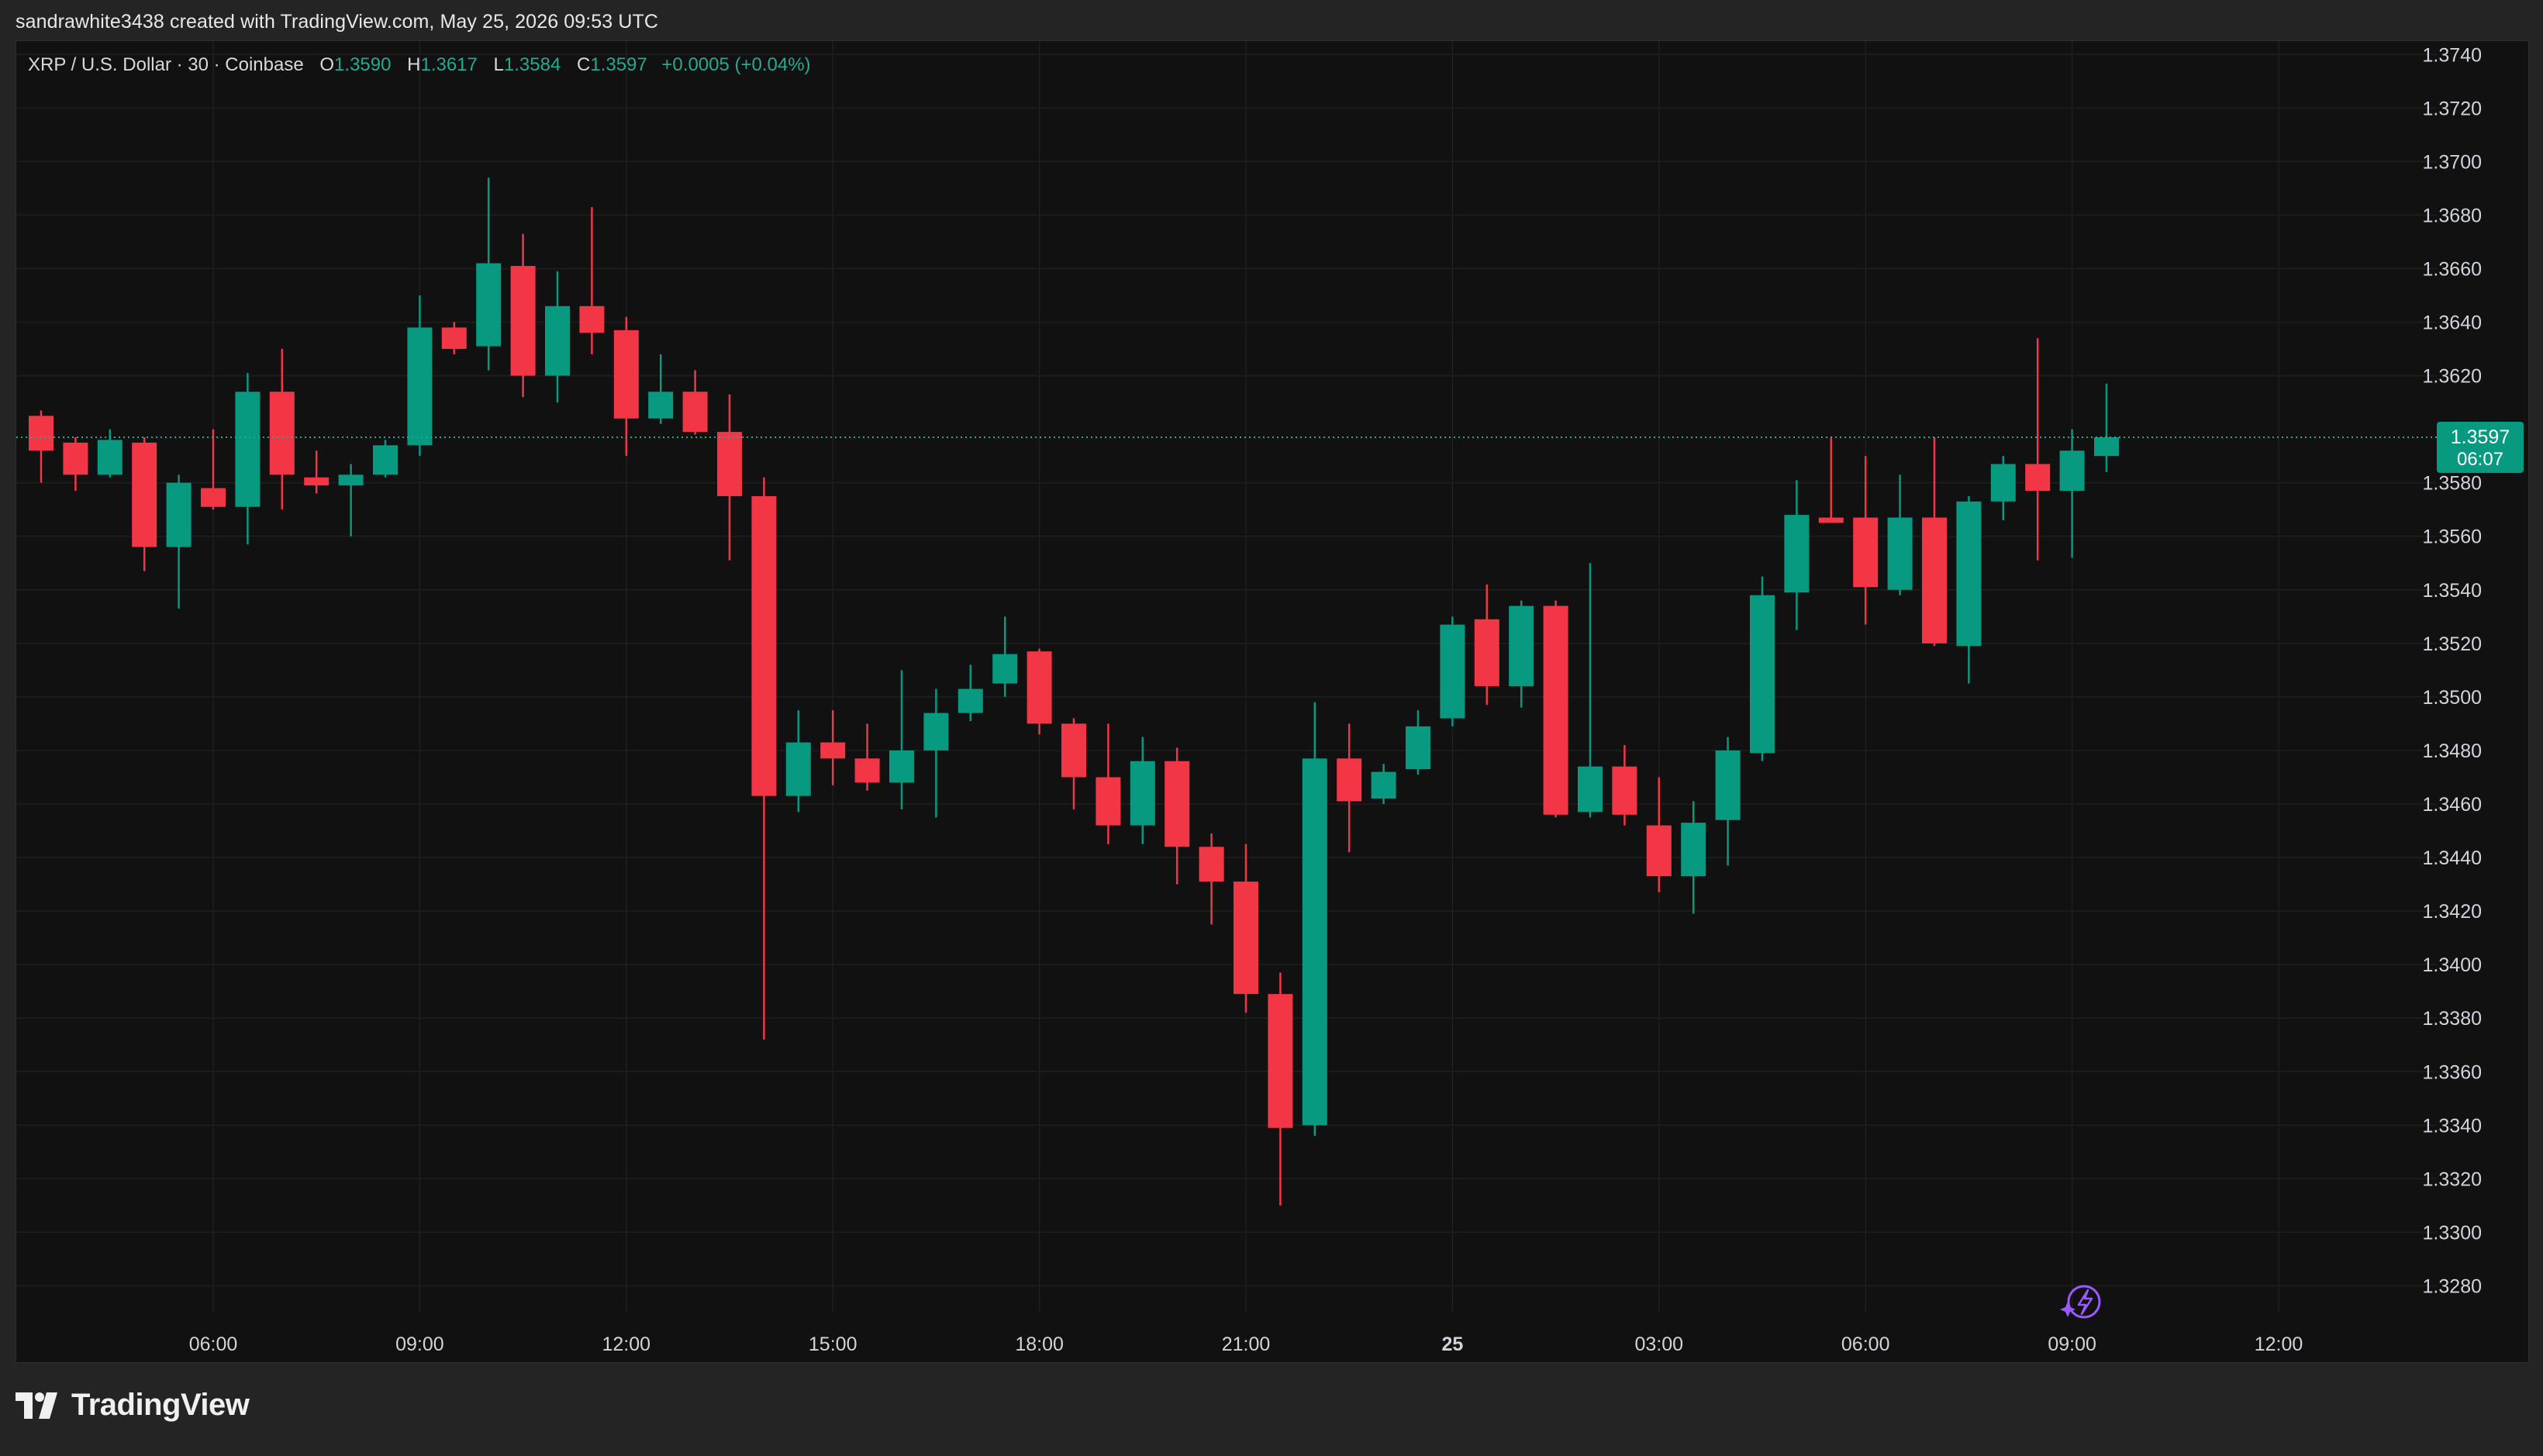 The width and height of the screenshot is (2543, 1456). What do you see at coordinates (2452, 377) in the screenshot?
I see `price-tick-label: 1.3620` at bounding box center [2452, 377].